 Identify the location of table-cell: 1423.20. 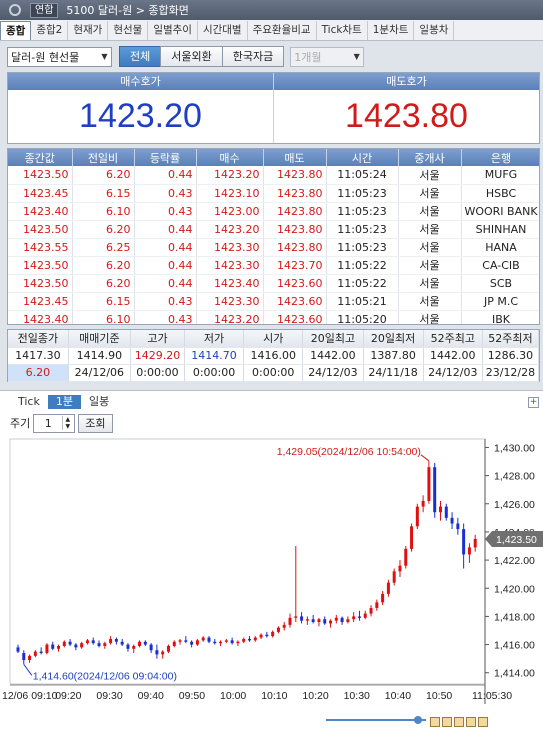
(230, 317).